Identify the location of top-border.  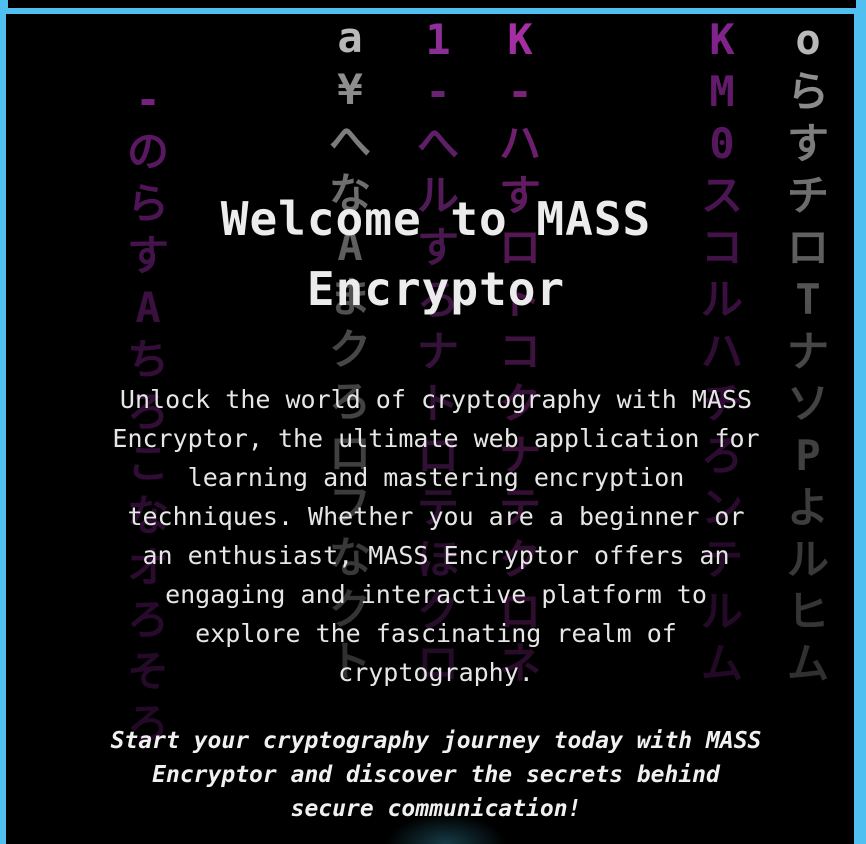
(433, 7).